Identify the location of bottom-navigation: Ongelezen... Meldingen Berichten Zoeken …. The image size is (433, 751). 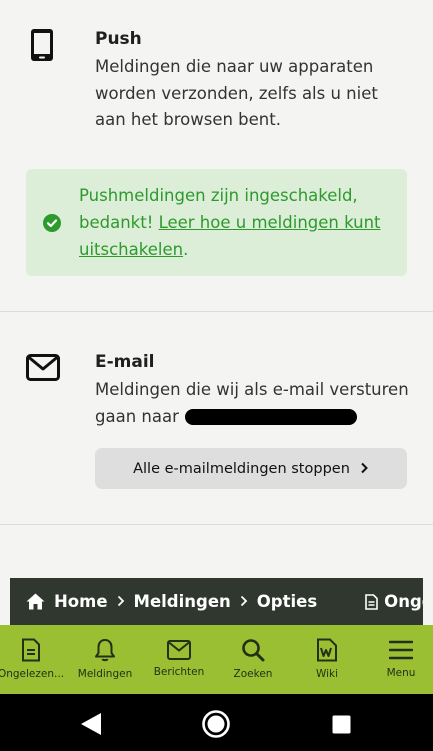
(216, 659).